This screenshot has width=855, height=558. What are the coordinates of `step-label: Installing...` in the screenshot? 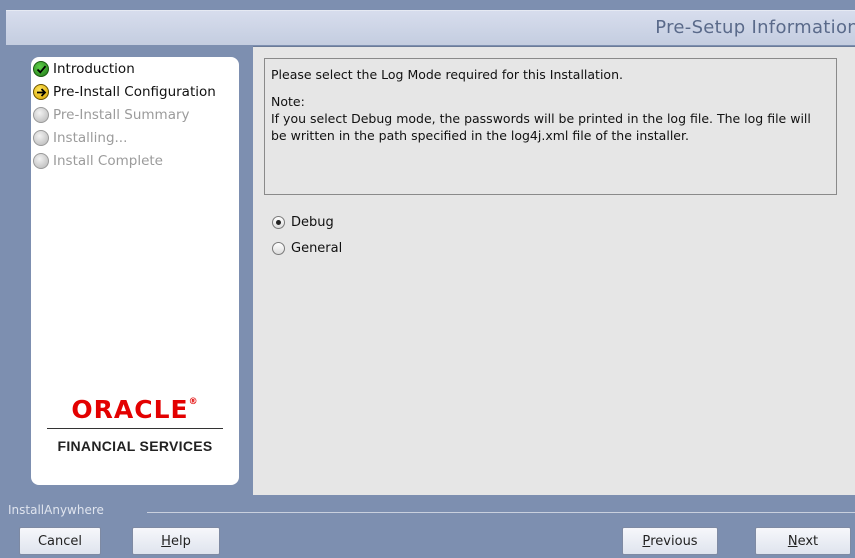 It's located at (90, 138).